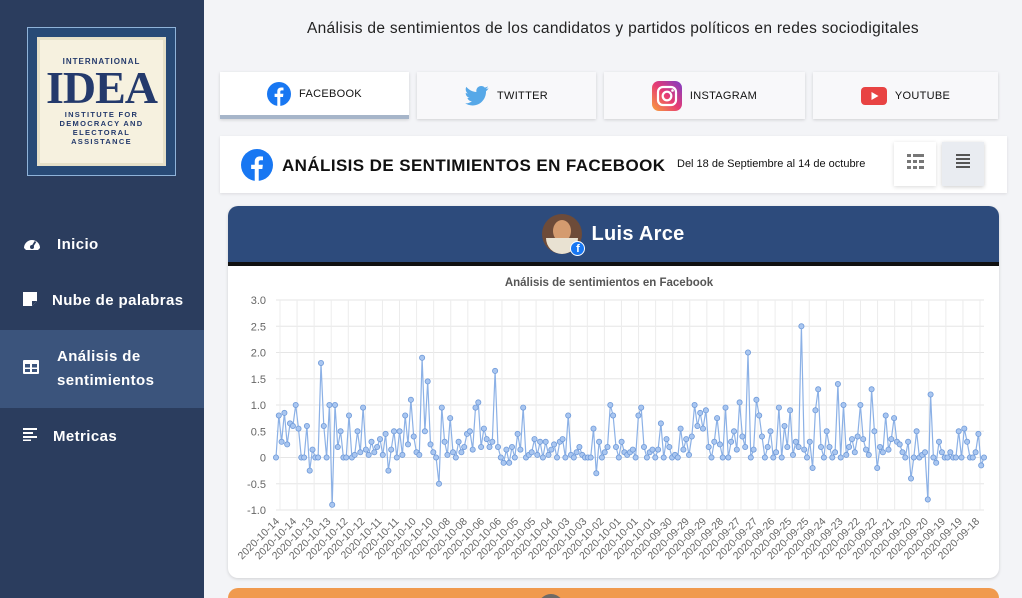  Describe the element at coordinates (102, 436) in the screenshot. I see `sidebar-item-metricas: Metricas` at that location.